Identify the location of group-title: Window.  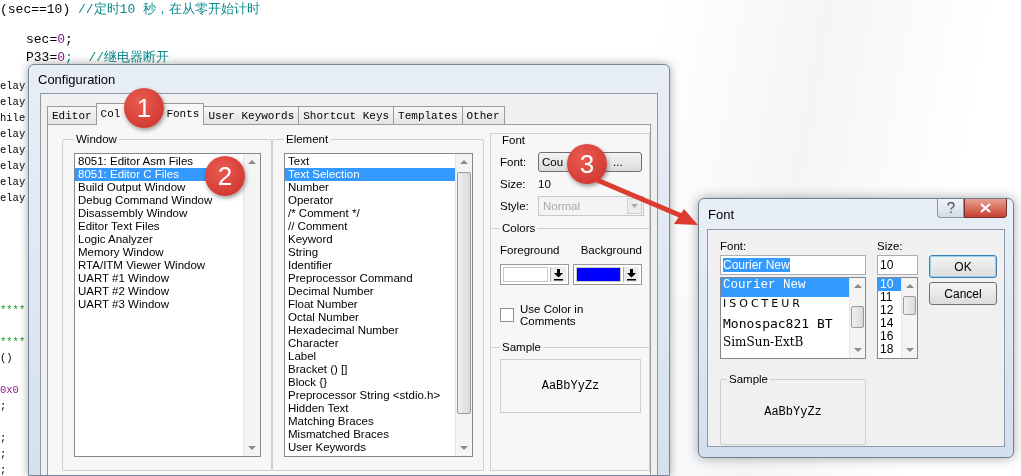
(96, 139).